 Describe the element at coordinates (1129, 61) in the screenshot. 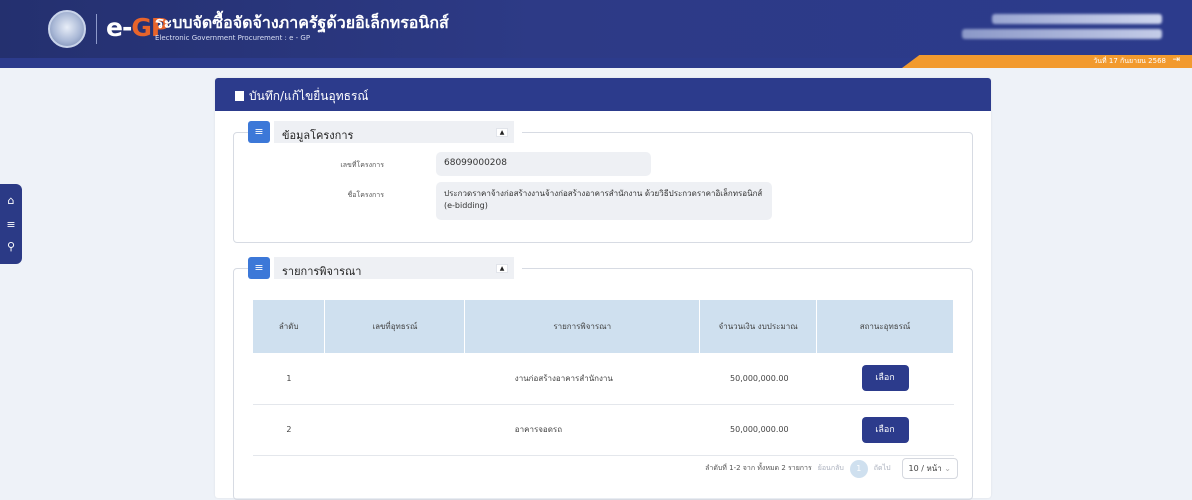

I see `current-date: วันที่ 17 กันยายน 2568` at that location.